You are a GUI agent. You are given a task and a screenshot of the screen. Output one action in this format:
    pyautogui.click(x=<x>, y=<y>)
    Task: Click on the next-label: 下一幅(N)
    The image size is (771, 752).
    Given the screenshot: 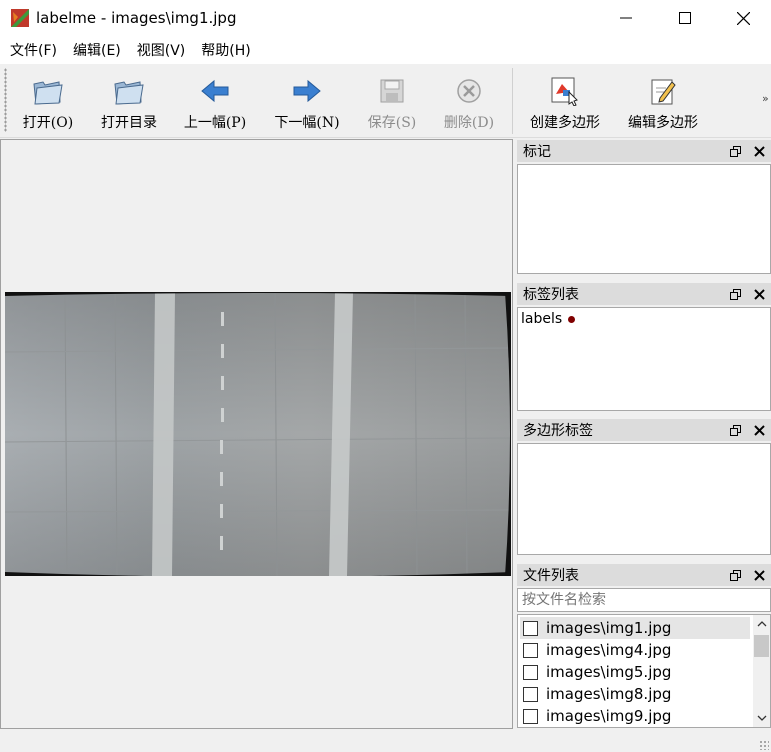 What is the action you would take?
    pyautogui.click(x=307, y=123)
    